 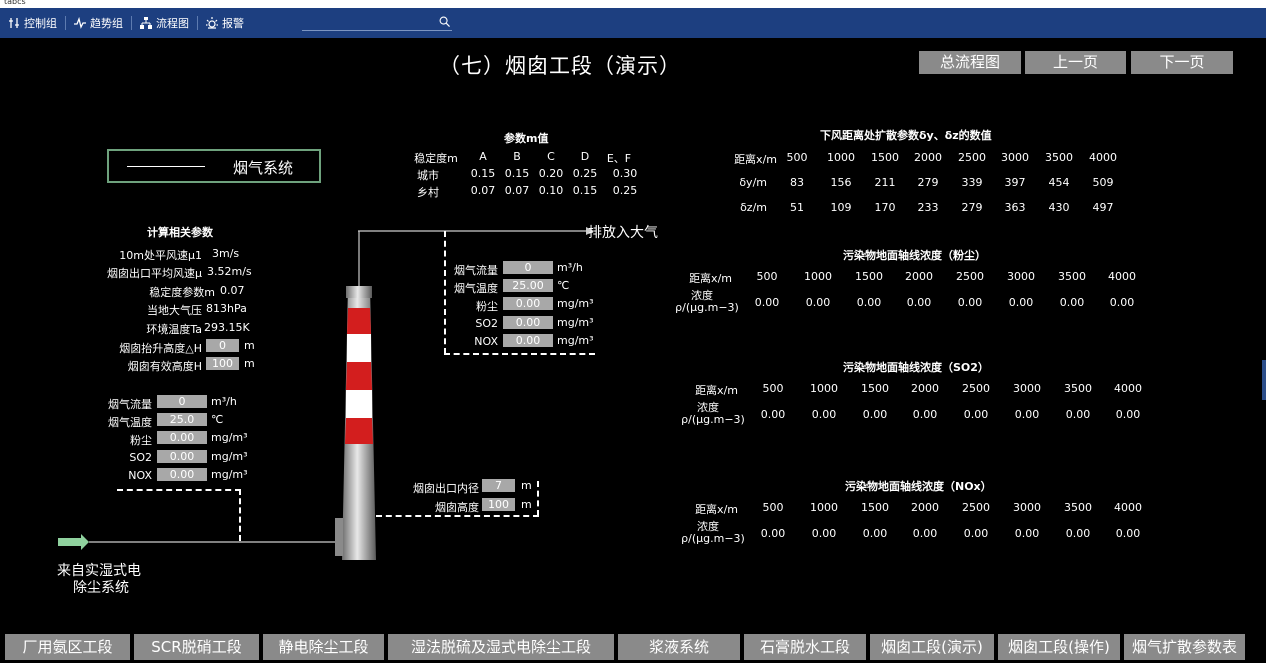 I want to click on next-page-button: 下一页, so click(x=1182, y=62).